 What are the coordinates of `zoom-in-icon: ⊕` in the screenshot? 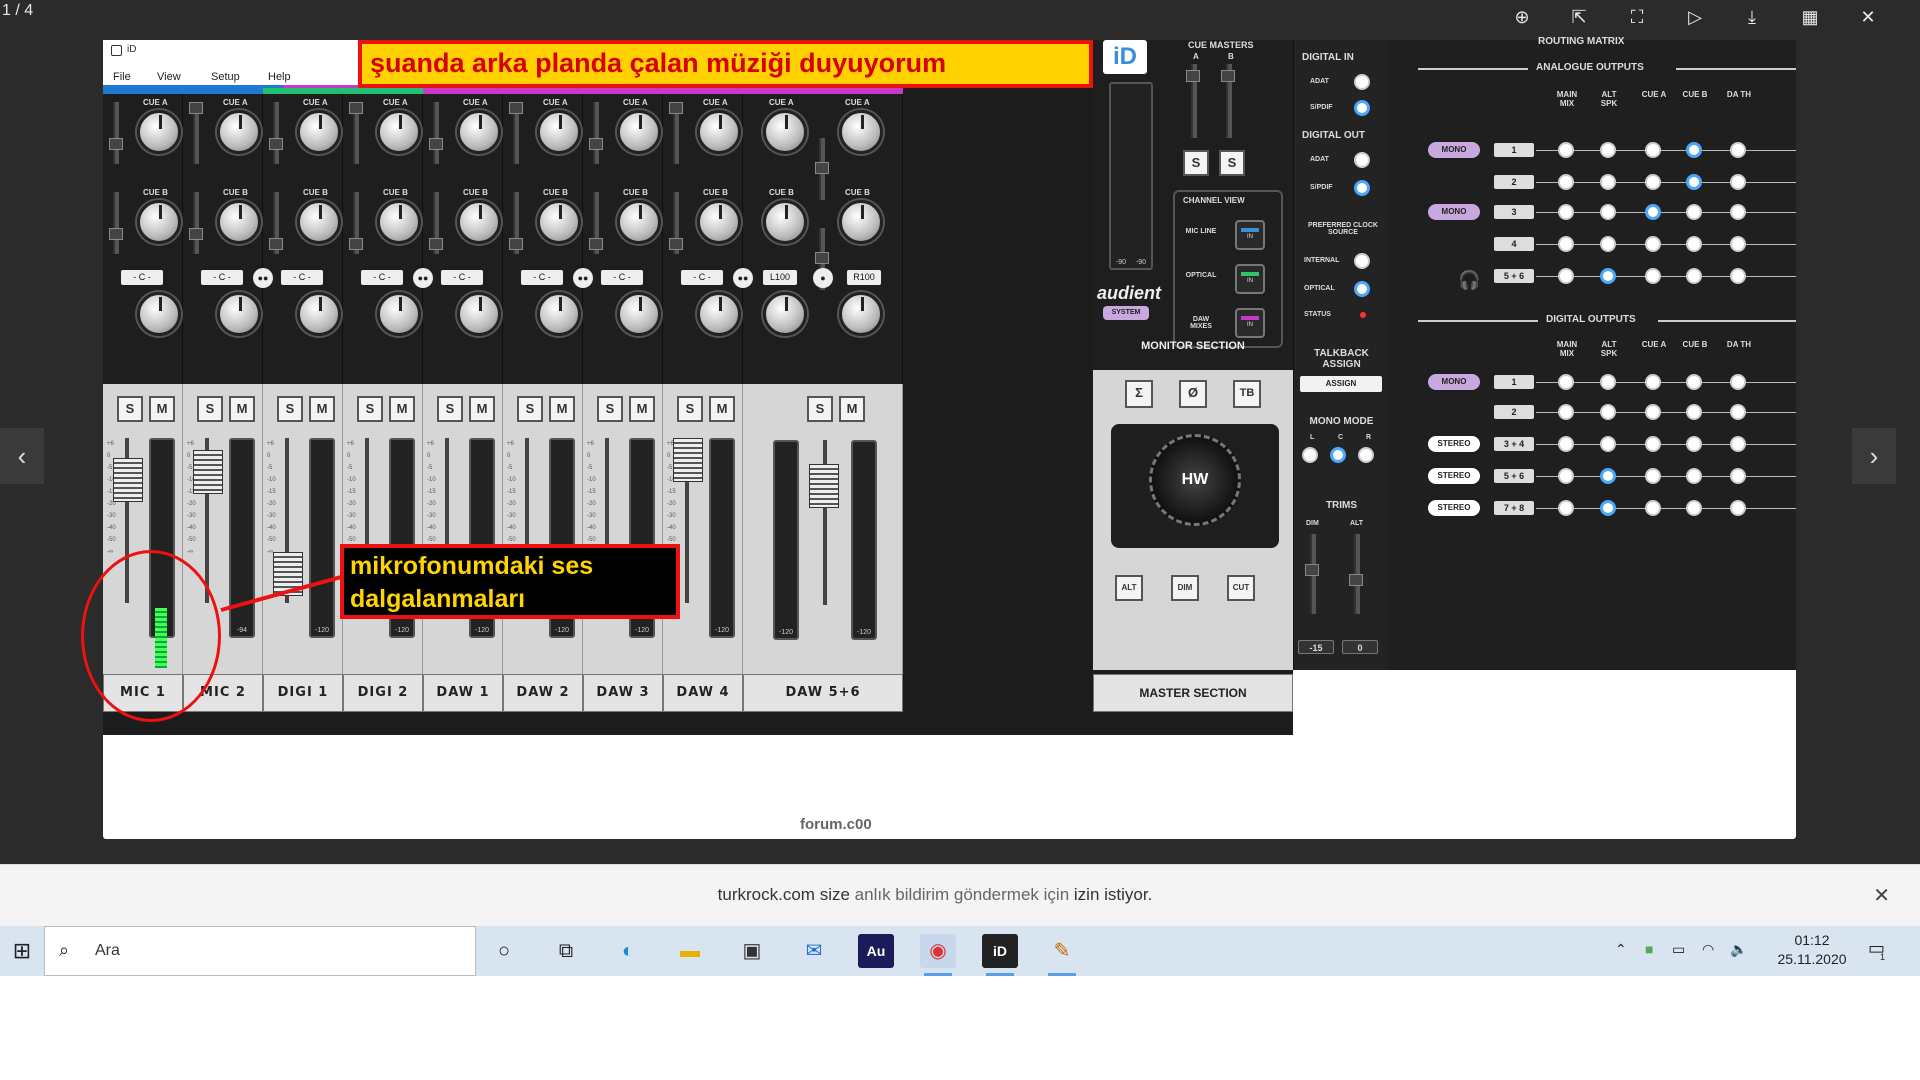 It's located at (1522, 17).